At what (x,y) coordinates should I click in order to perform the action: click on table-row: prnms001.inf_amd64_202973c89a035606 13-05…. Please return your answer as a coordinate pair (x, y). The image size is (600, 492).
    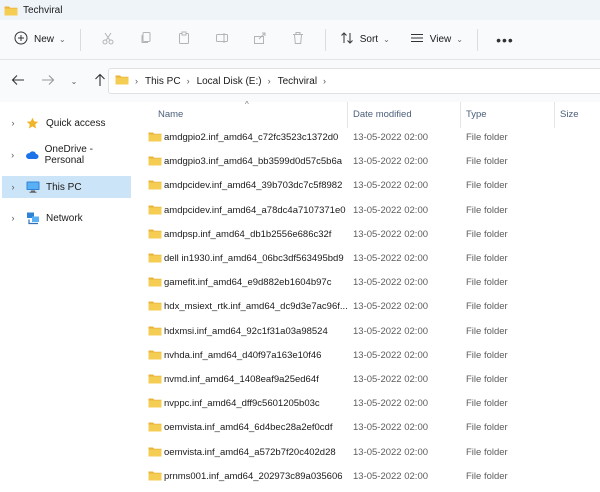
    Looking at the image, I should click on (370, 477).